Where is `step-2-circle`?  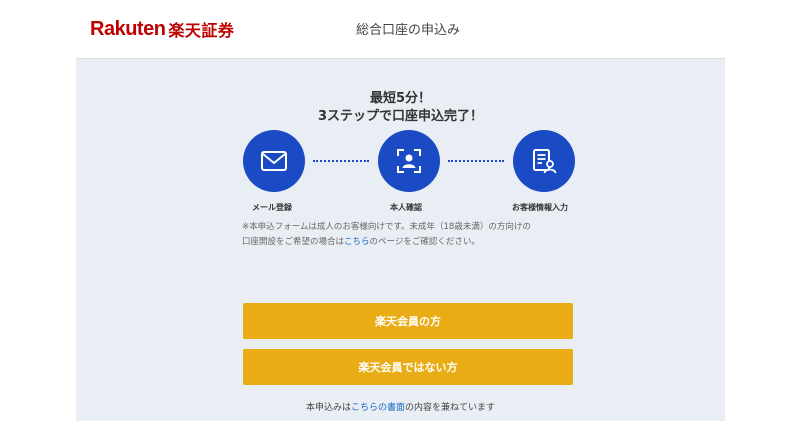 step-2-circle is located at coordinates (409, 161).